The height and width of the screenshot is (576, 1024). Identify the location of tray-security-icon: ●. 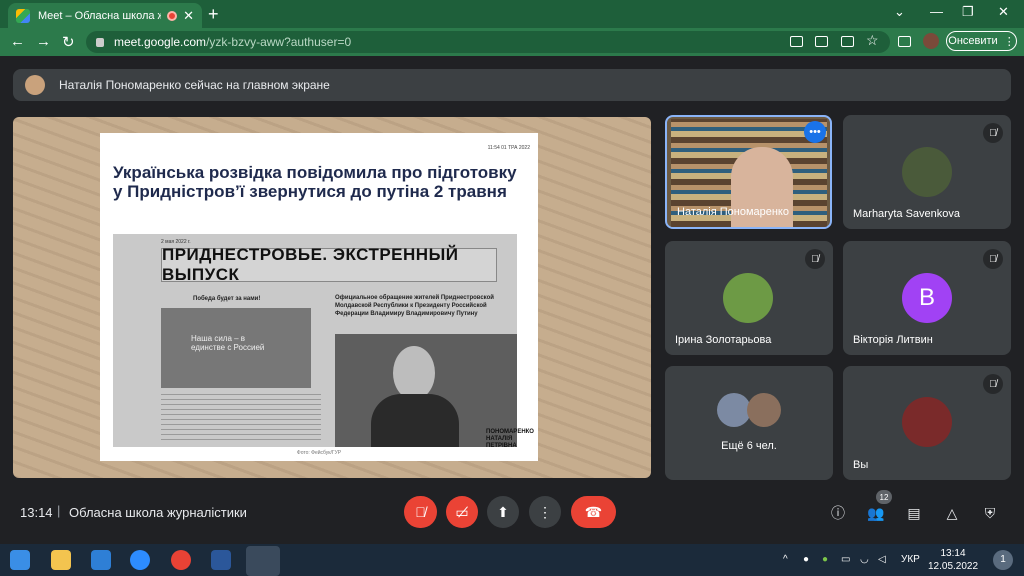
(825, 559).